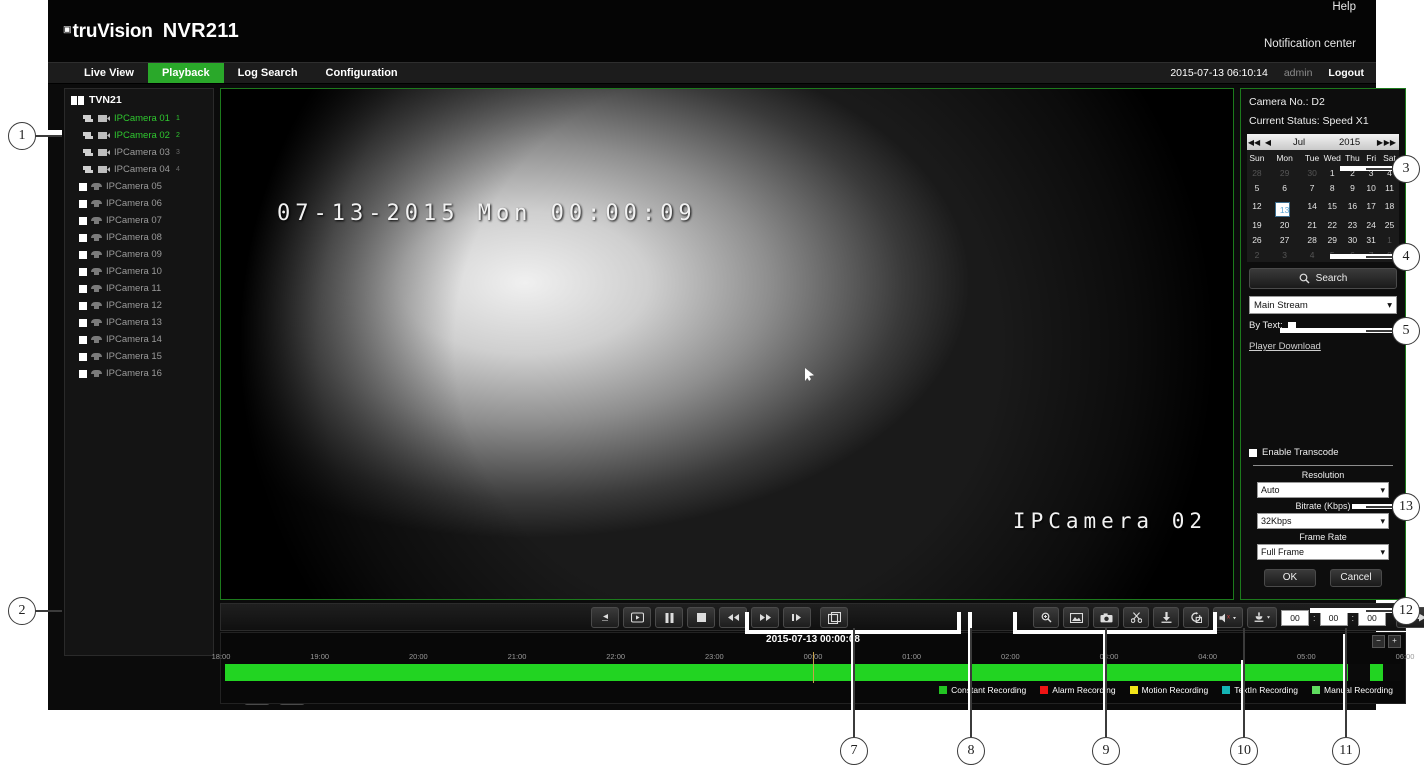  What do you see at coordinates (1389, 206) in the screenshot?
I see `calendar-day: 18` at bounding box center [1389, 206].